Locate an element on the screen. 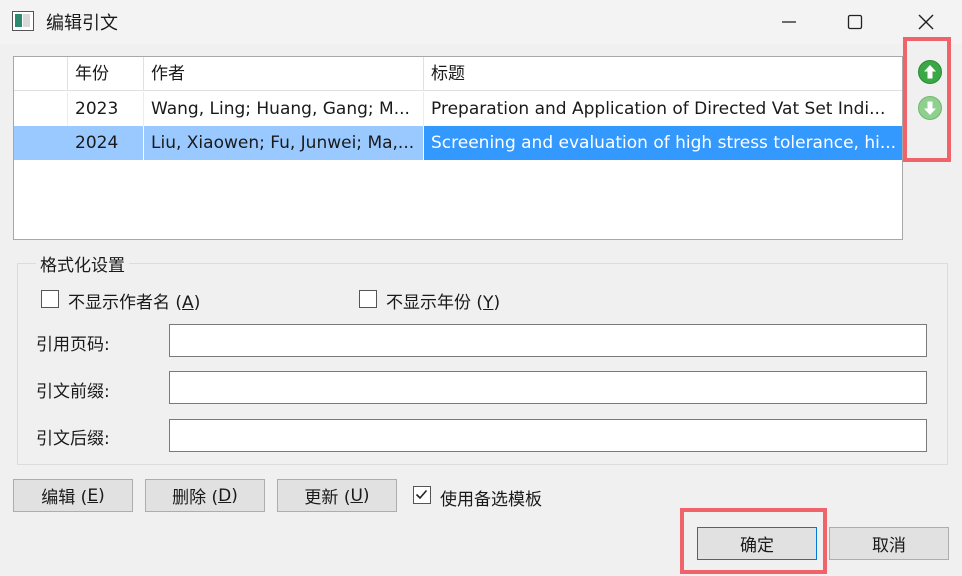 The width and height of the screenshot is (962, 576). checkmark-icon is located at coordinates (421, 494).